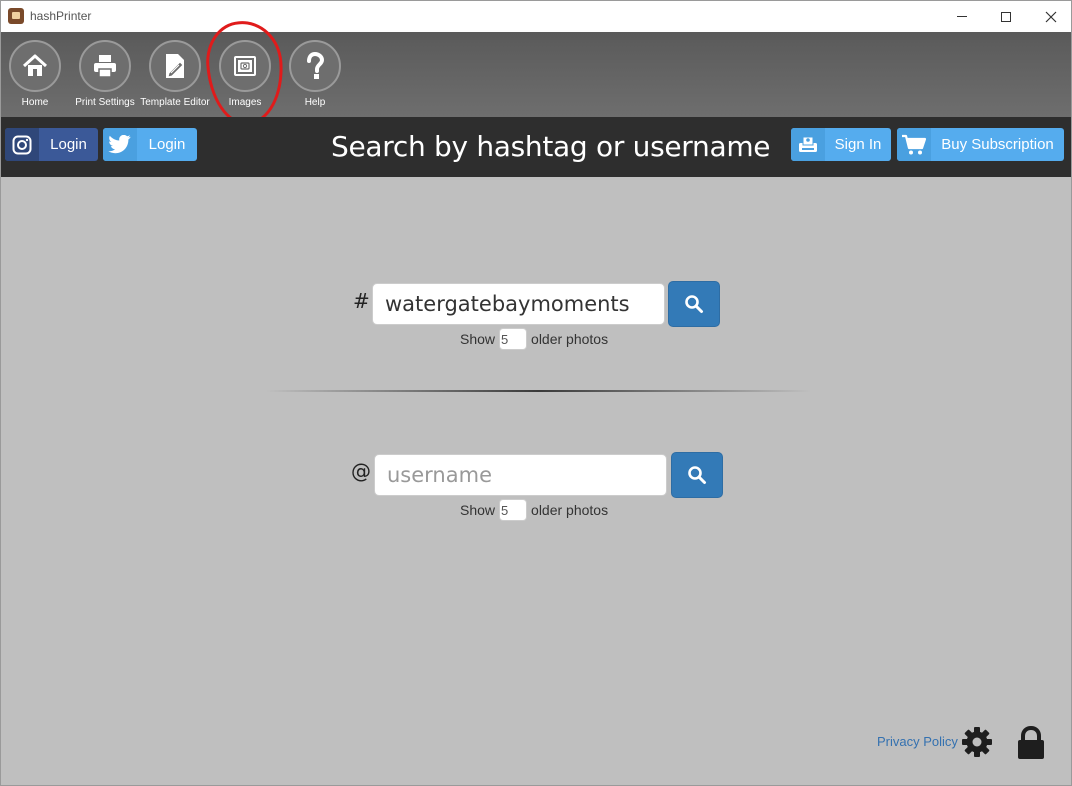 This screenshot has height=786, width=1072. I want to click on username-search-field, so click(520, 475).